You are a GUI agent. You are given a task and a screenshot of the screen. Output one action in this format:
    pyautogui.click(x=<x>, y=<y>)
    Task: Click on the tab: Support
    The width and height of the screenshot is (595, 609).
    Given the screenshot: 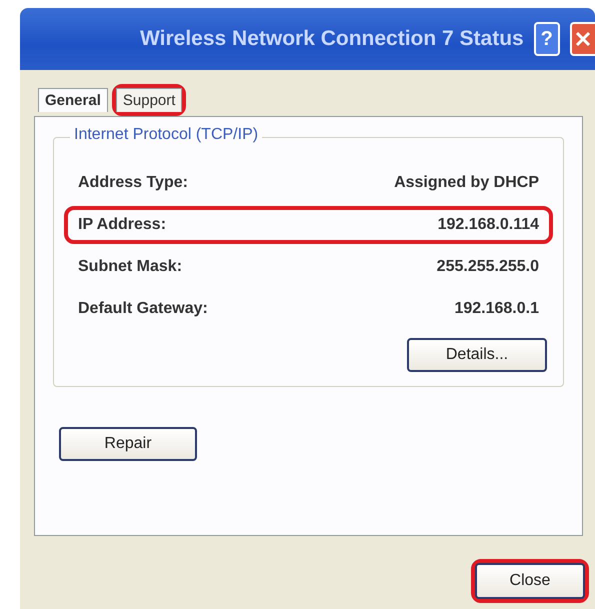 What is the action you would take?
    pyautogui.click(x=149, y=100)
    